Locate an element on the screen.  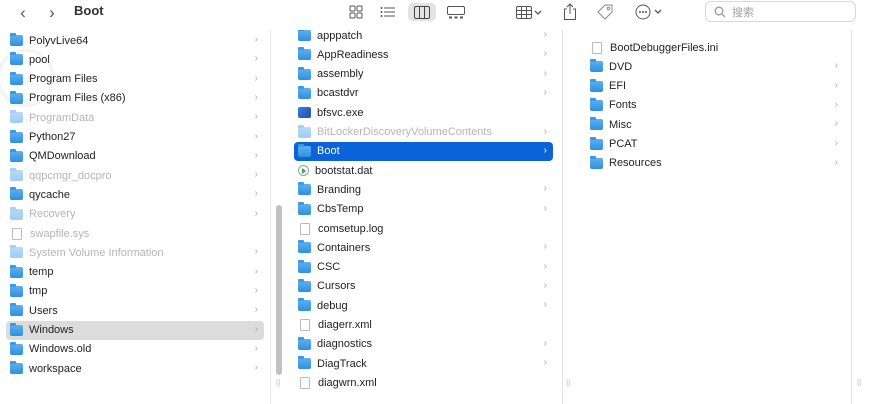
folder-item-diagnostics: diagnostics › is located at coordinates (423, 344).